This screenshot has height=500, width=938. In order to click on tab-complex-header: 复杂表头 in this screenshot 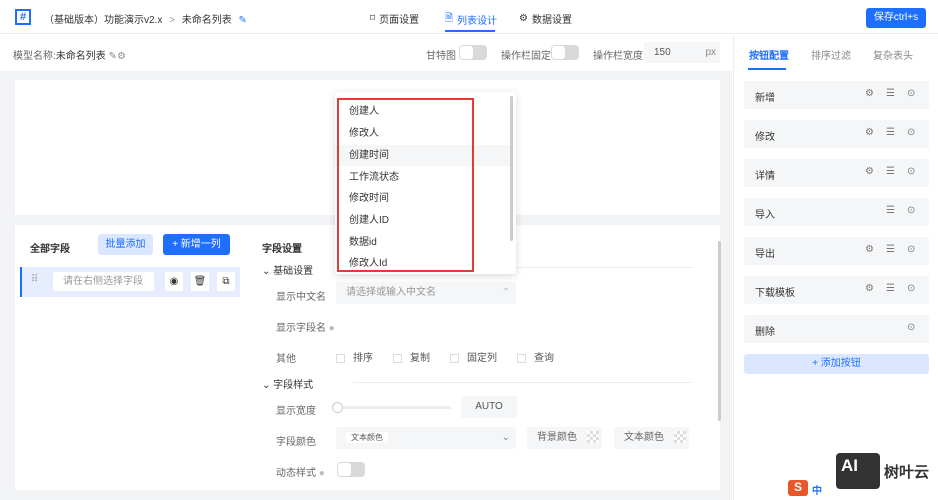, I will do `click(893, 54)`.